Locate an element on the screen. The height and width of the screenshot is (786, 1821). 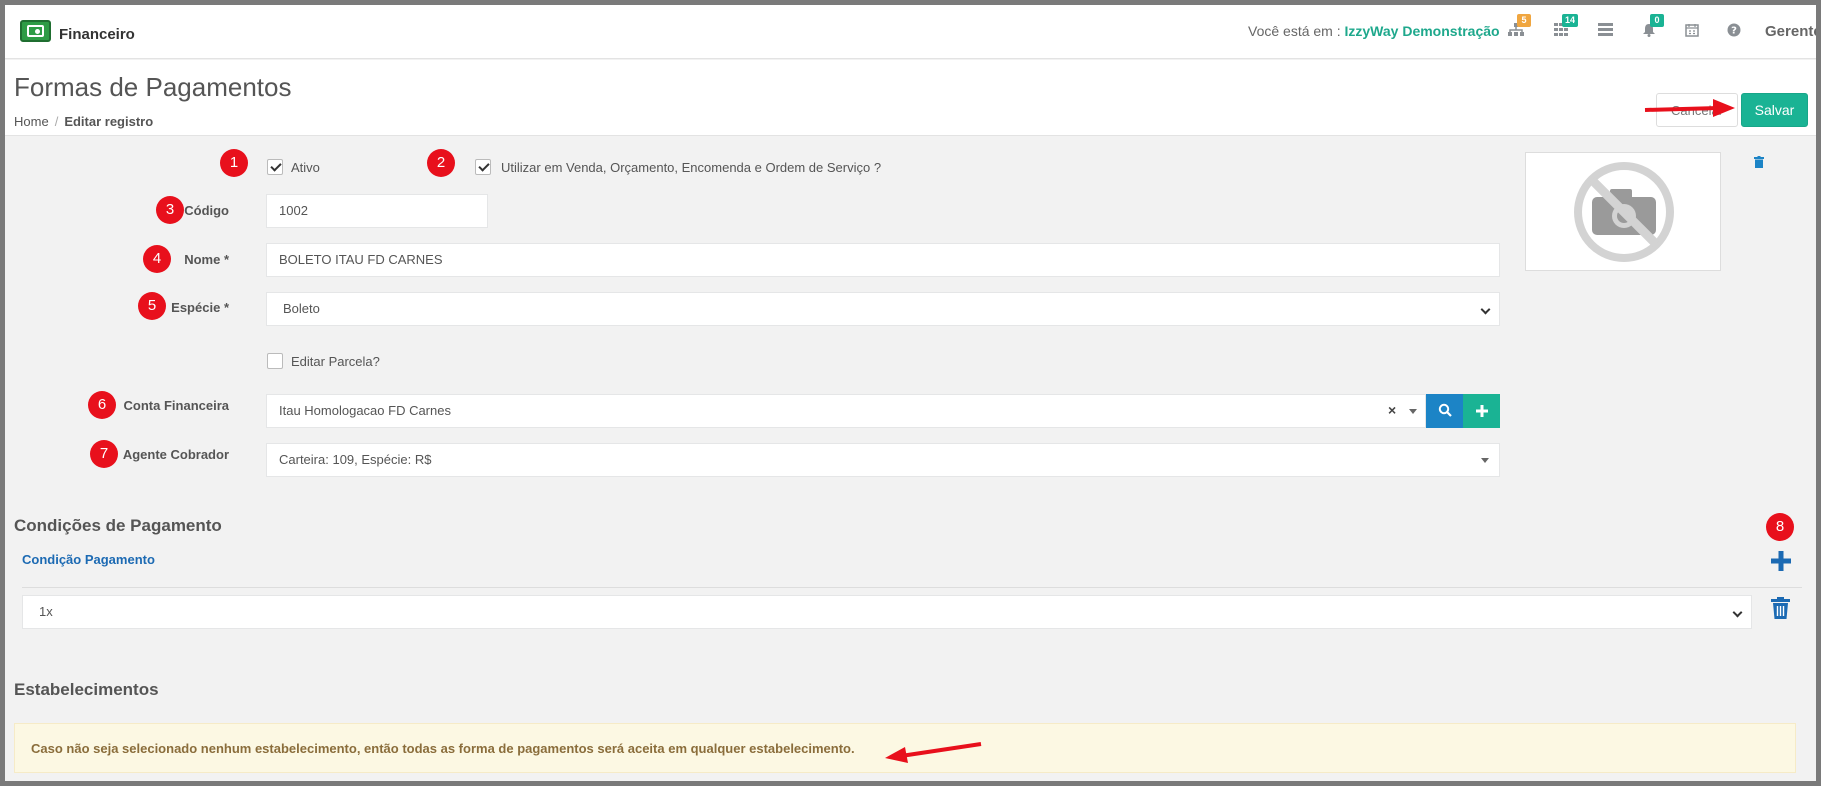
current-company: Você está em : IzzyWay Demonstração is located at coordinates (1374, 31).